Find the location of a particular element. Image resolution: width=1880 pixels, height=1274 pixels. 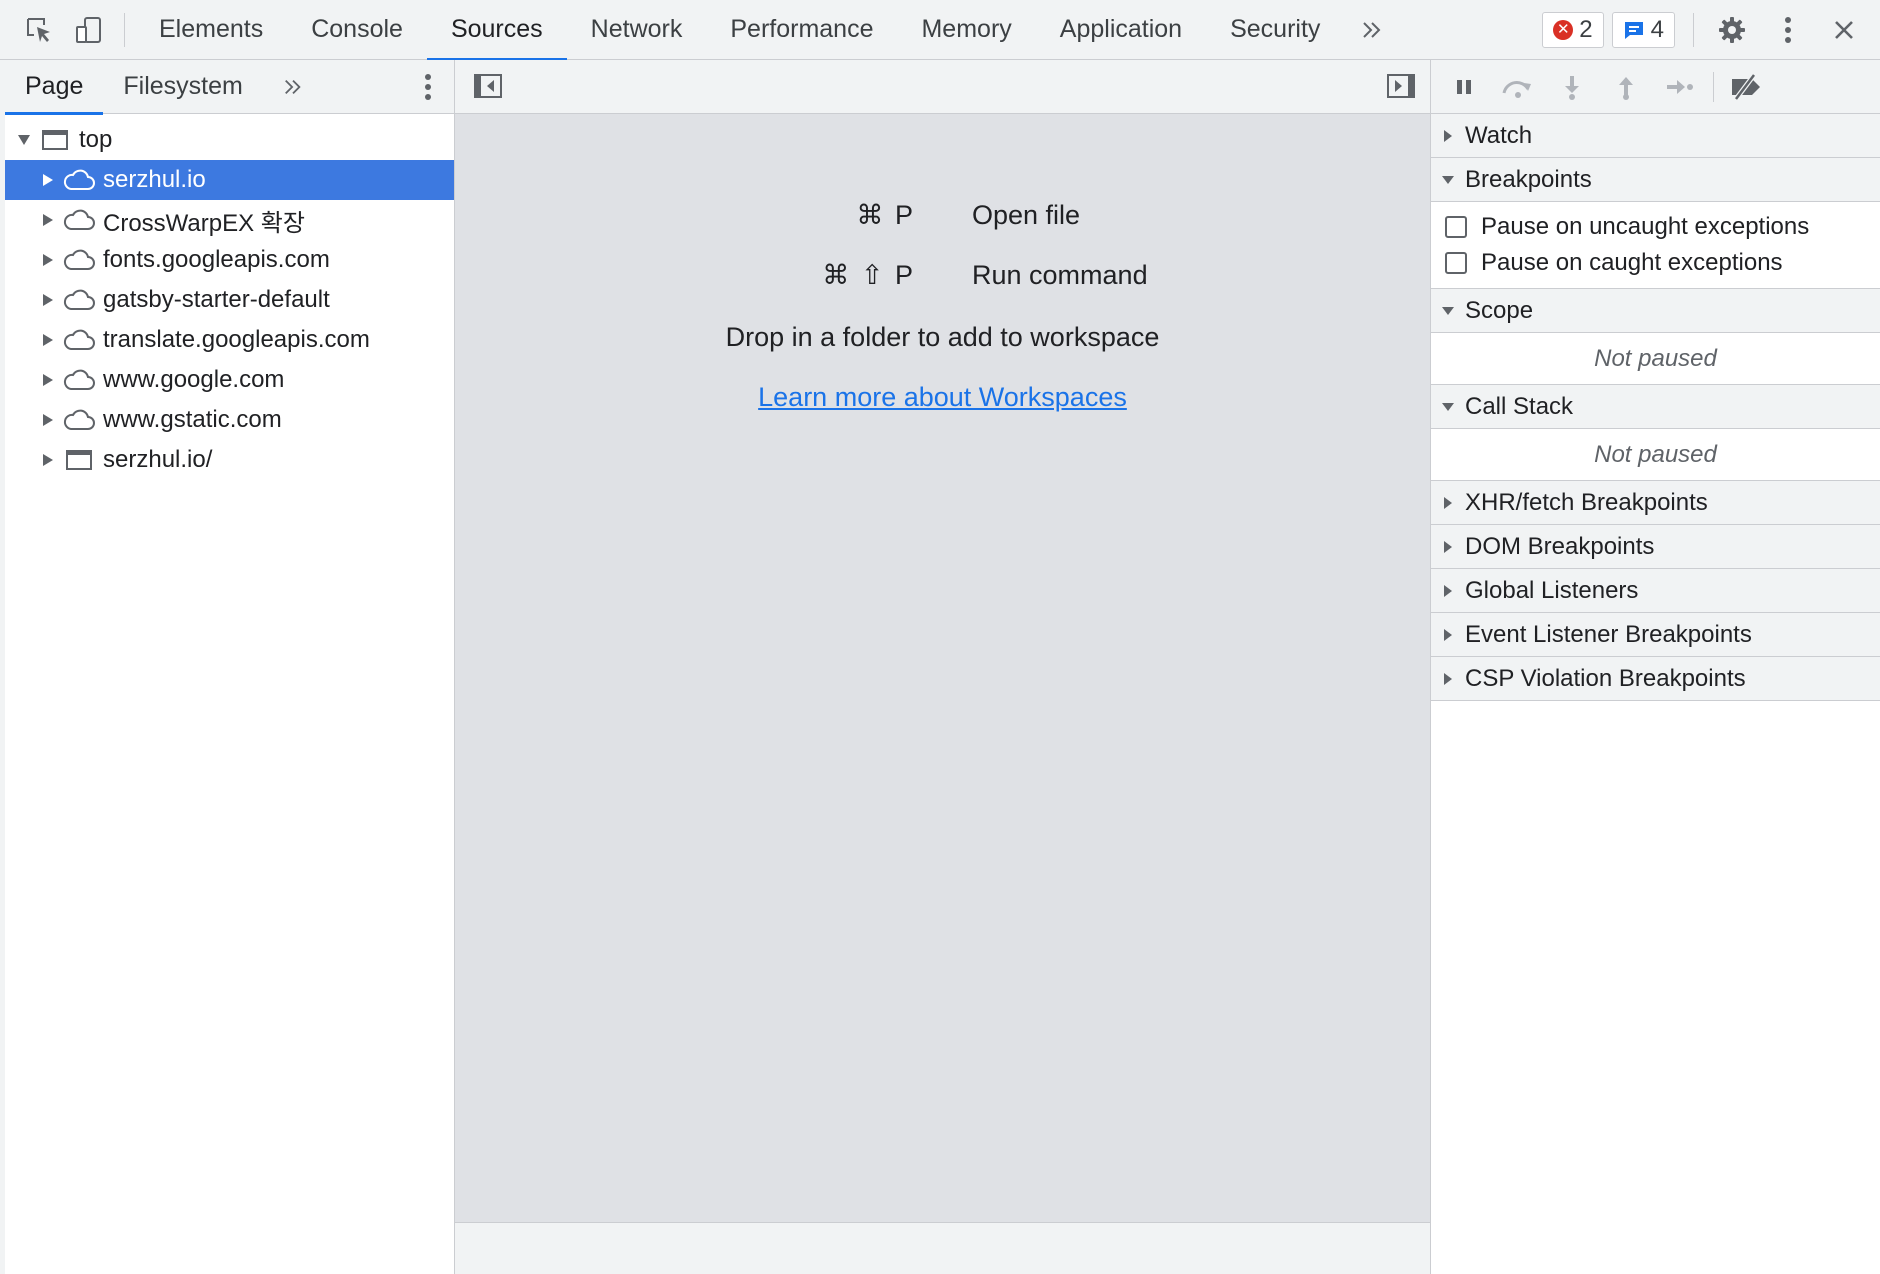

pane-title: Event Listener Breakpoints is located at coordinates (1608, 634).